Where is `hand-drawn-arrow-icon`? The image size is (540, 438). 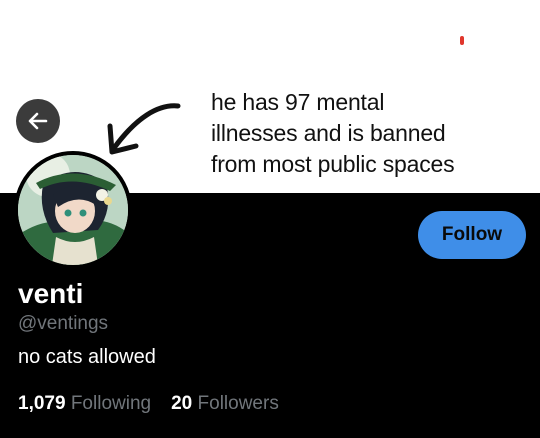
hand-drawn-arrow-icon is located at coordinates (144, 129).